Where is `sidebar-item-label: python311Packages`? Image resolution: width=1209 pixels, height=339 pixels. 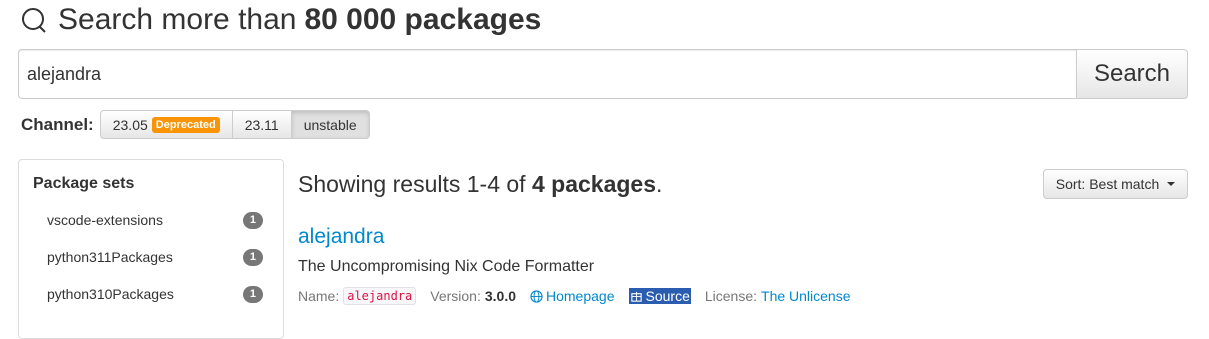
sidebar-item-label: python311Packages is located at coordinates (110, 257).